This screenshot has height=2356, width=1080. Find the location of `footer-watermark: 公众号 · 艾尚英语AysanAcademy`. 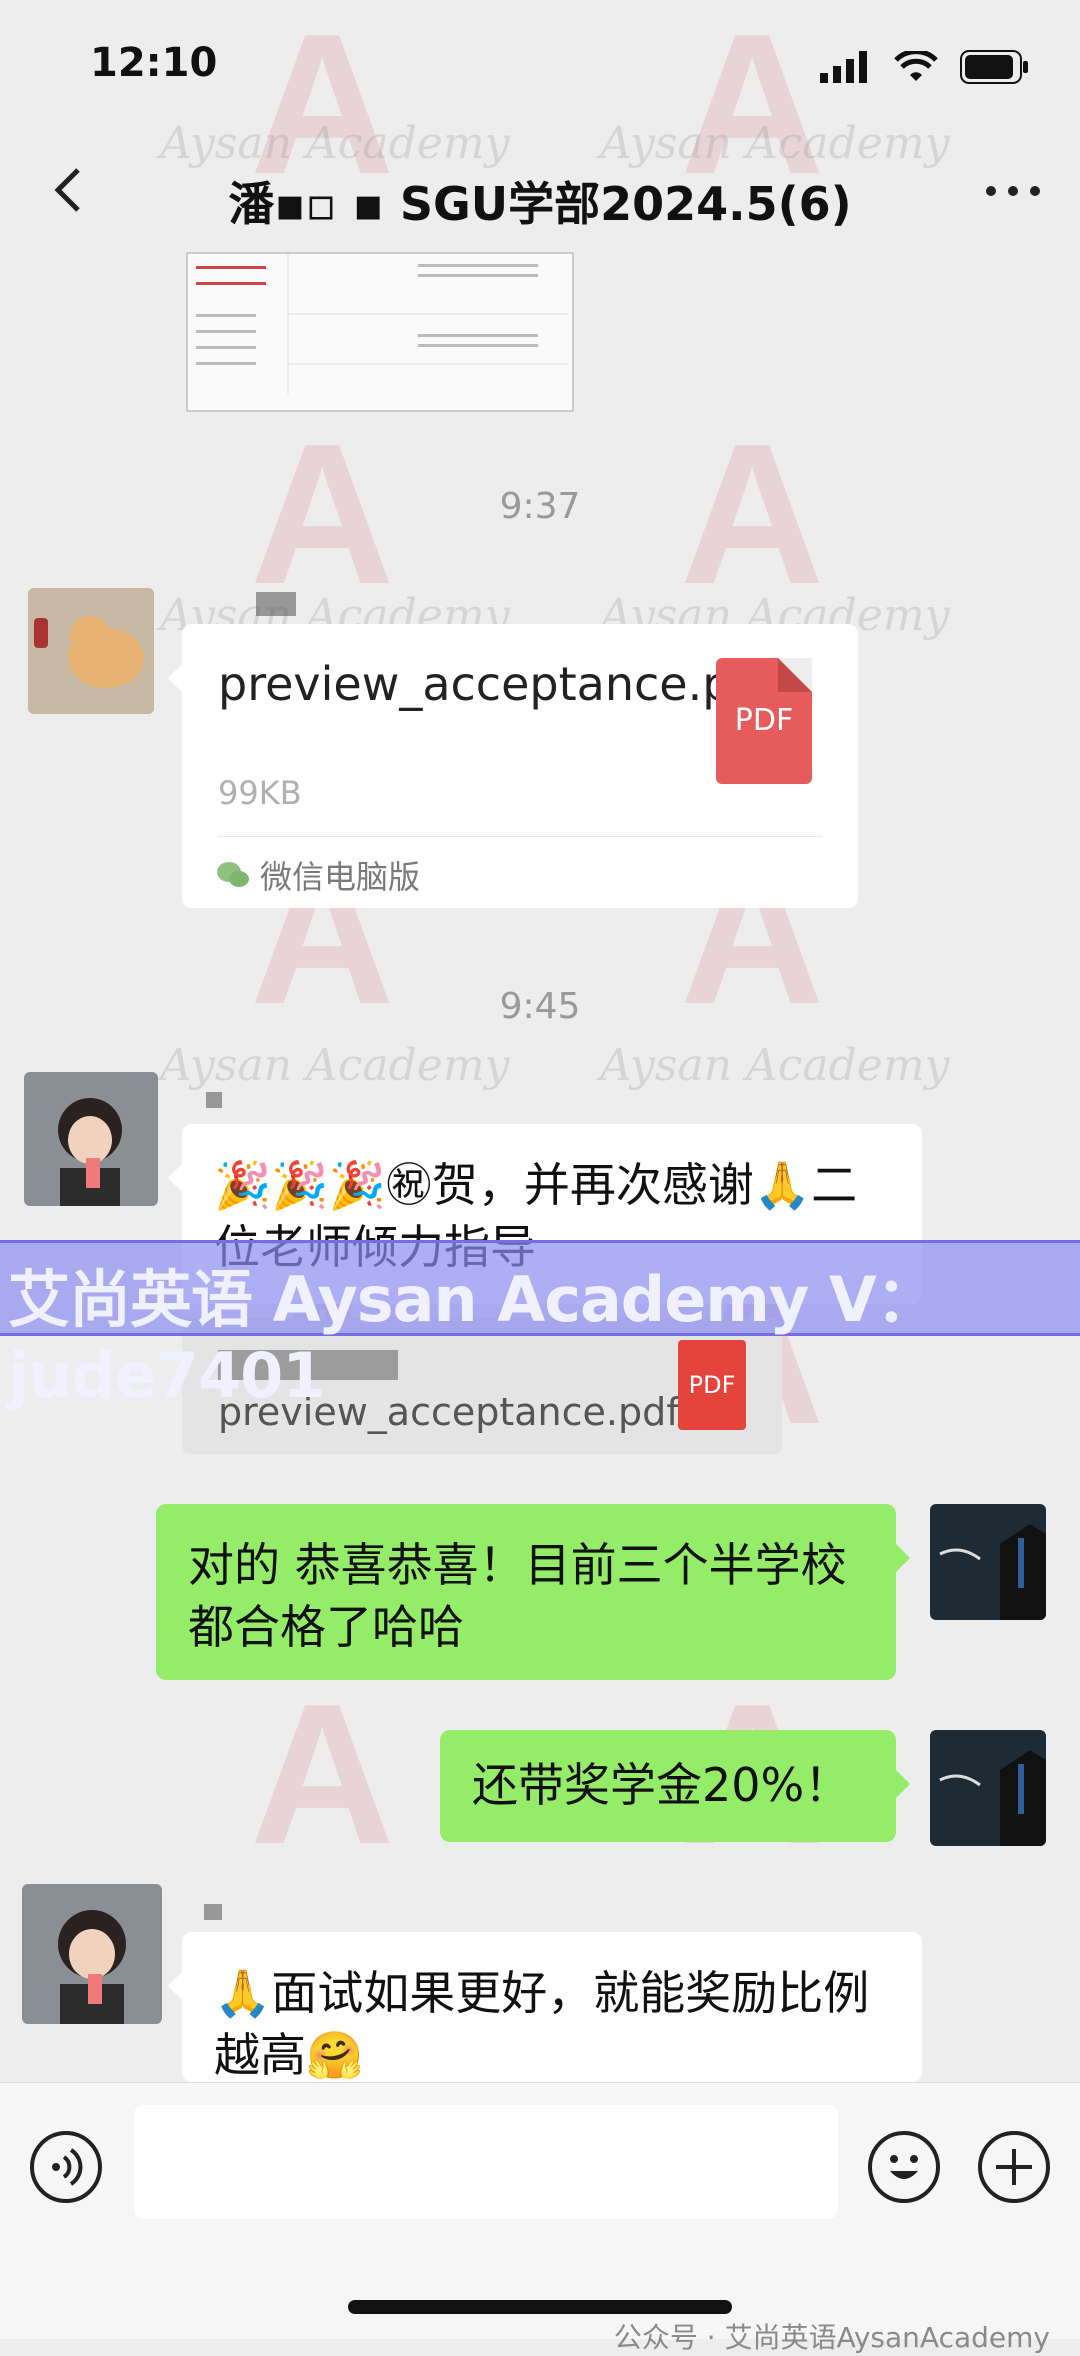

footer-watermark: 公众号 · 艾尚英语AysanAcademy is located at coordinates (831, 2337).